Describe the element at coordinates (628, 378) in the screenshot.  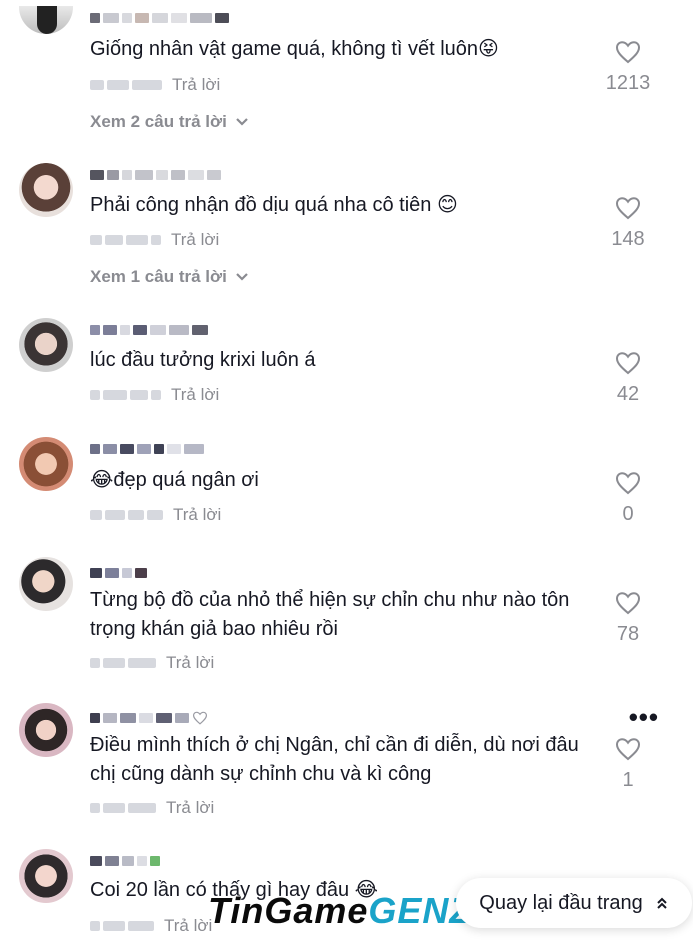
I see `like-button: 42` at that location.